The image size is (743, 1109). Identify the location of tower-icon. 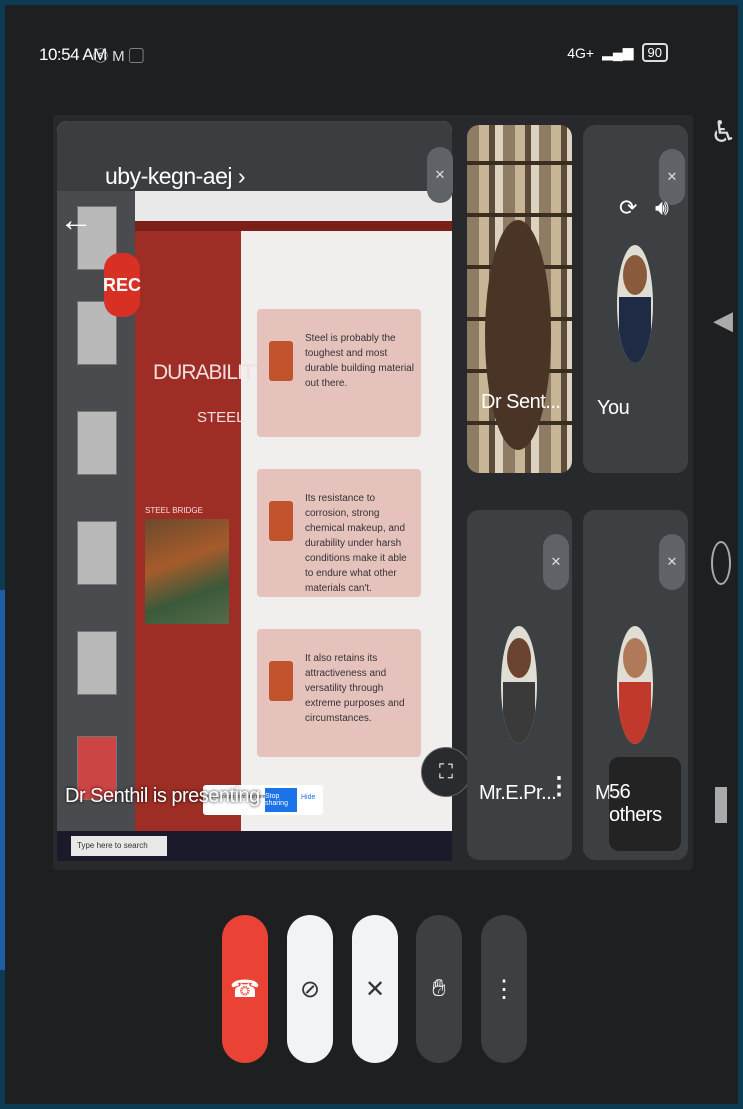
(281, 681).